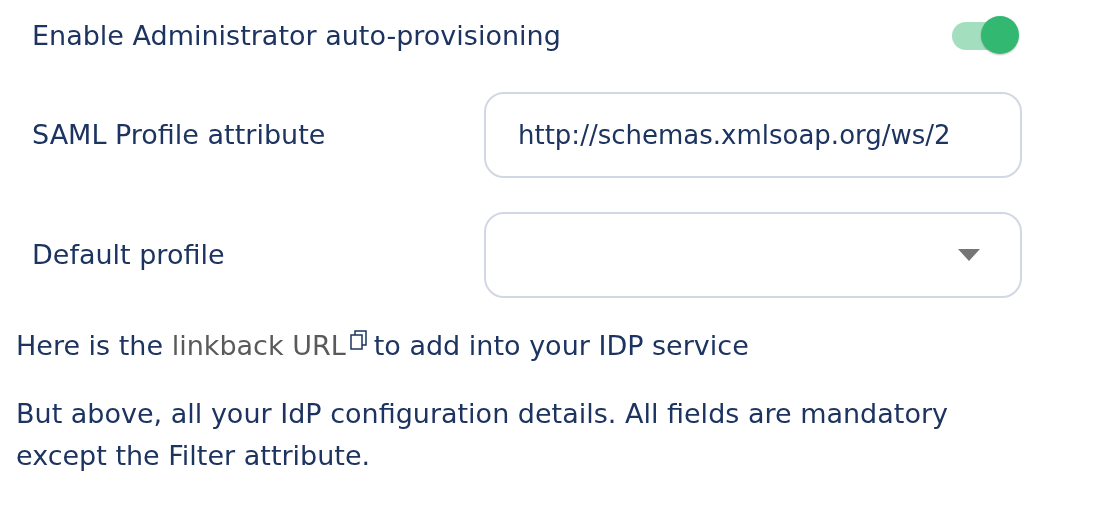  Describe the element at coordinates (969, 255) in the screenshot. I see `caret-icon` at that location.